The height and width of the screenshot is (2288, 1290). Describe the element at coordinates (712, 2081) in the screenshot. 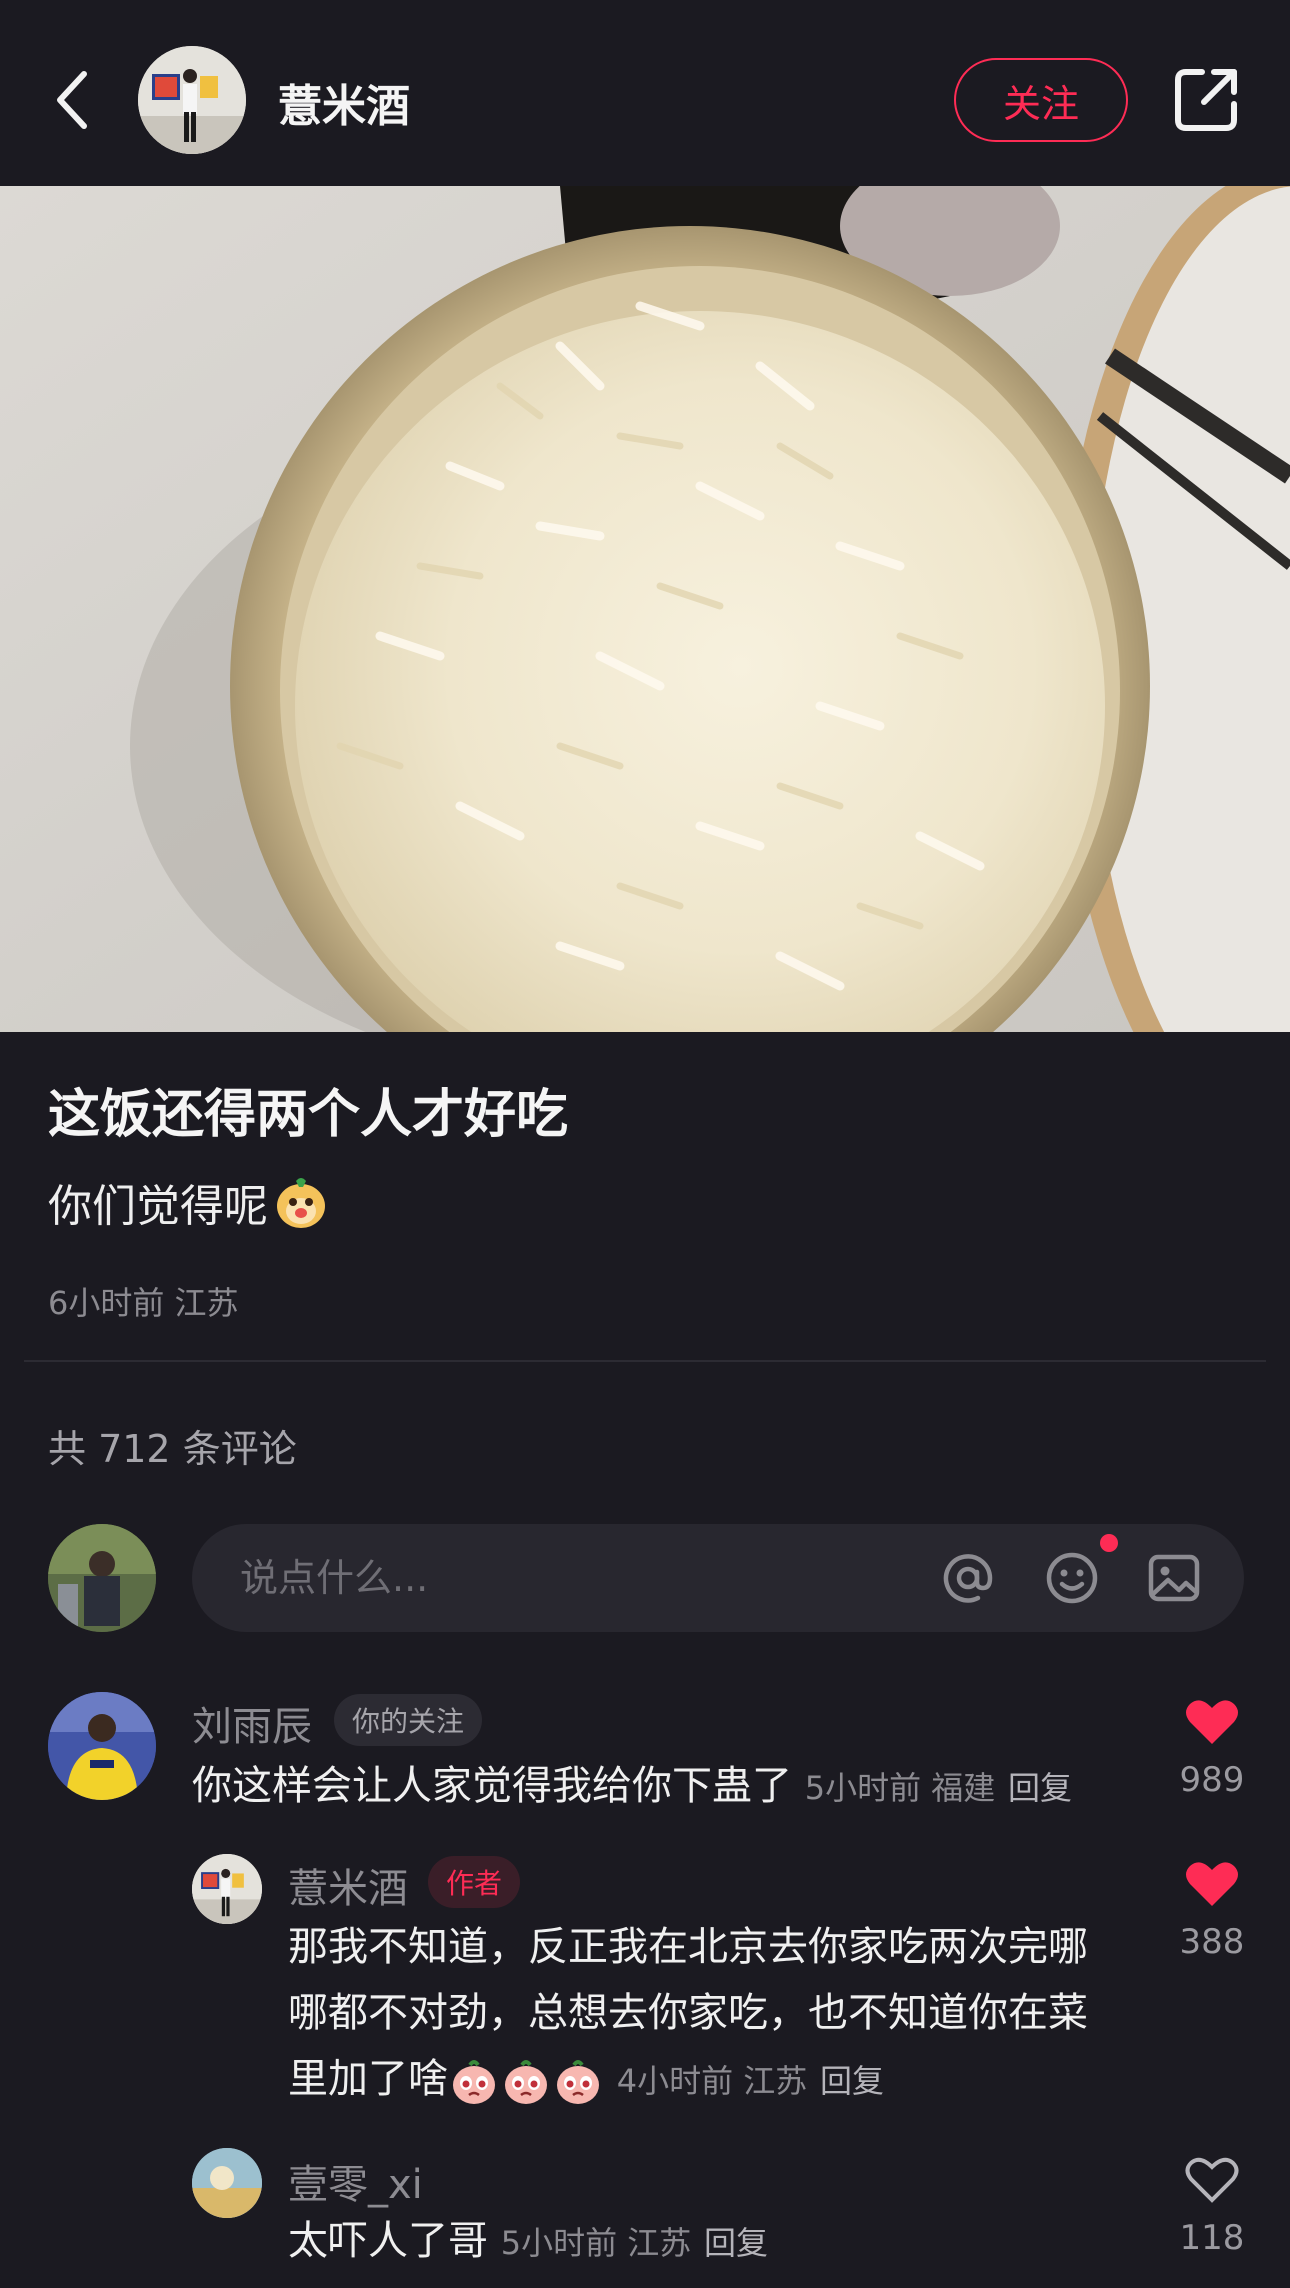

I see `comment-meta: 4小时前 江苏` at that location.